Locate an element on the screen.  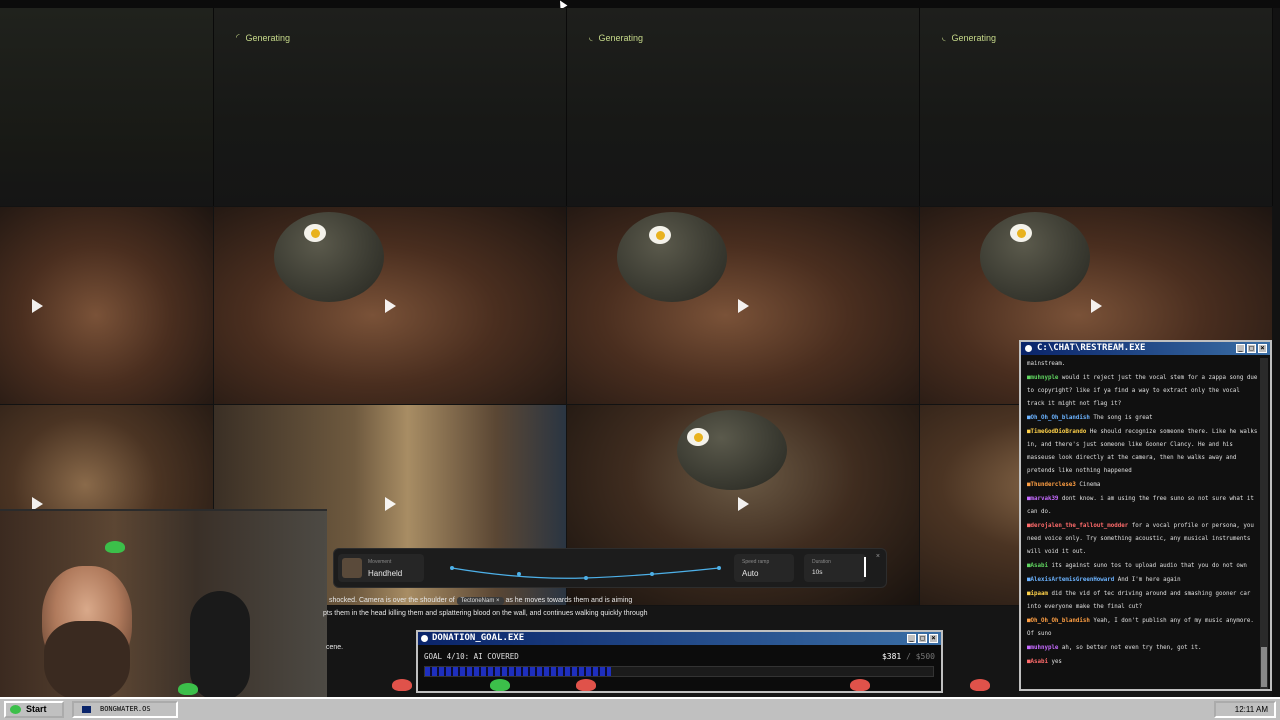
chat-username: Thunderclese3 is located at coordinates (1055, 485).